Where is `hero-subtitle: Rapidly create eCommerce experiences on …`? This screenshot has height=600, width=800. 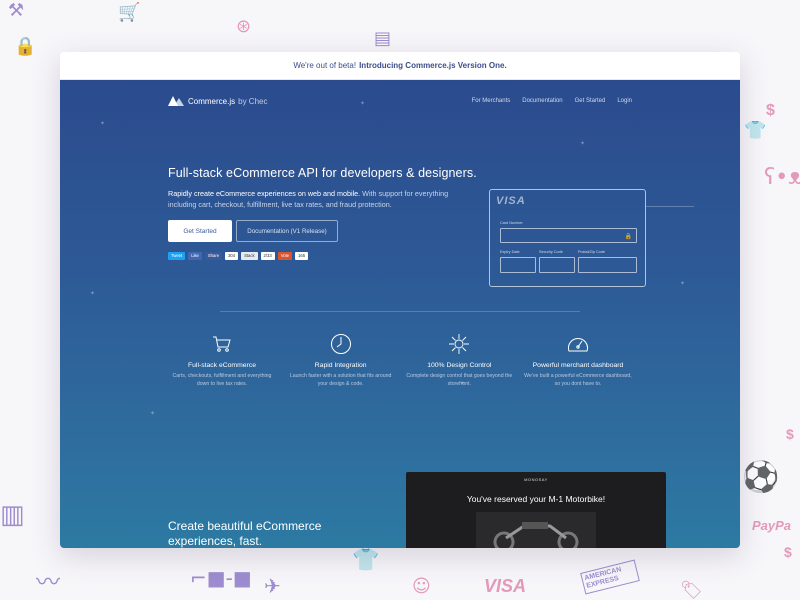 hero-subtitle: Rapidly create eCommerce experiences on … is located at coordinates (323, 199).